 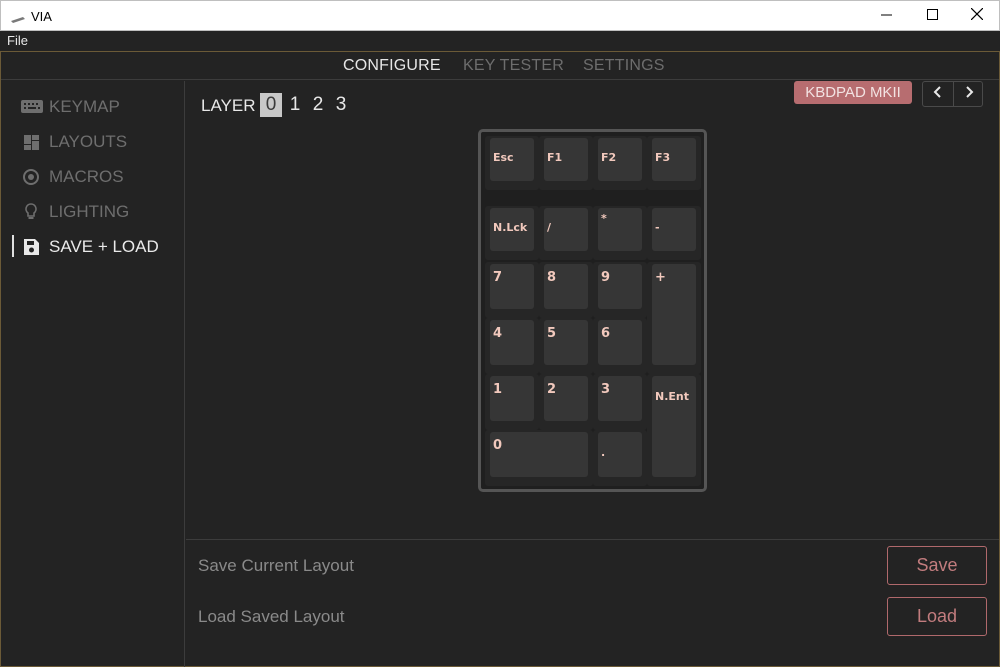 I want to click on key-esc: Esc, so click(x=512, y=163).